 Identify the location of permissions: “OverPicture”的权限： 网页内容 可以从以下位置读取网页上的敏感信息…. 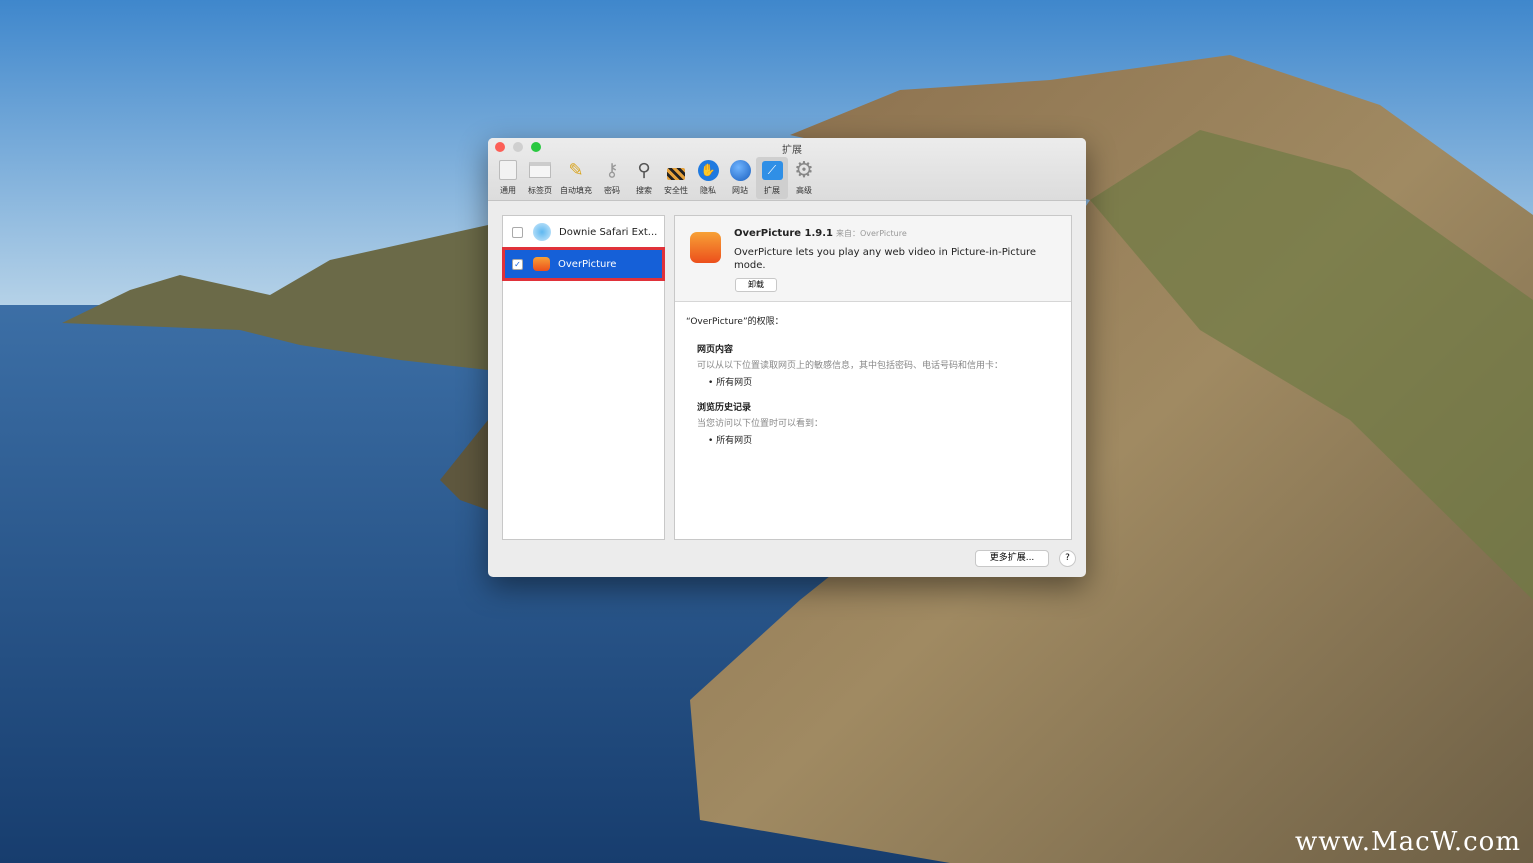
(873, 380).